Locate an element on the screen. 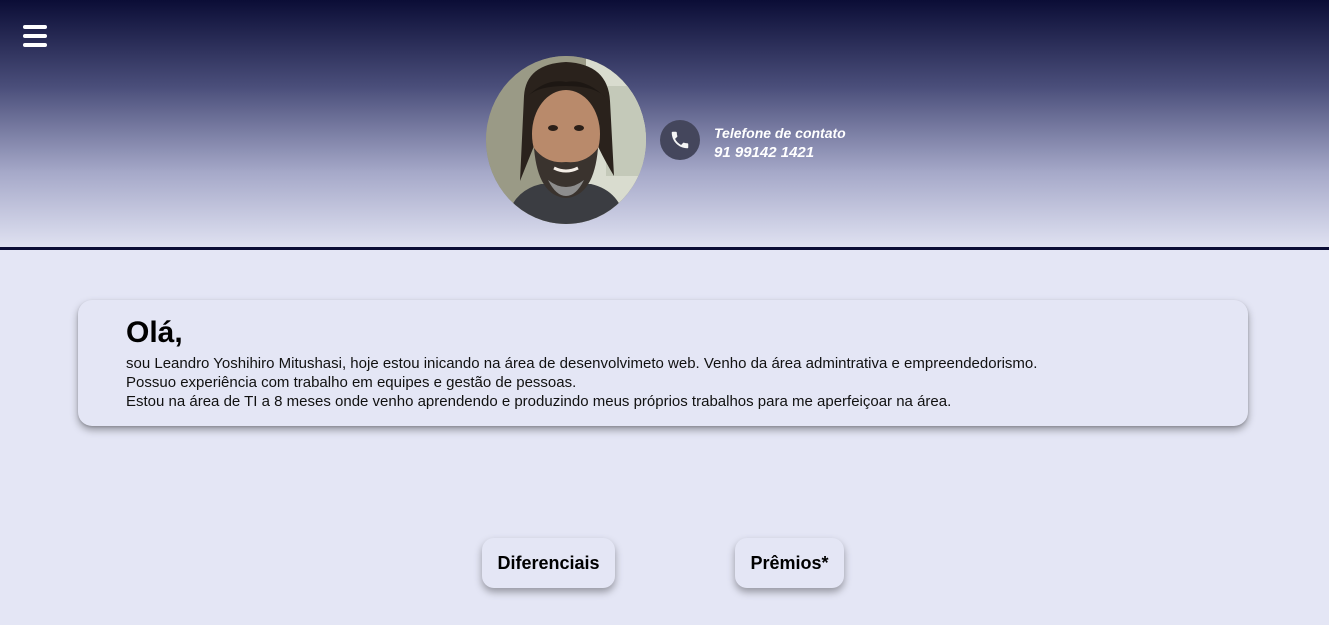 Image resolution: width=1329 pixels, height=625 pixels. hamburger-menu-icon is located at coordinates (35, 36).